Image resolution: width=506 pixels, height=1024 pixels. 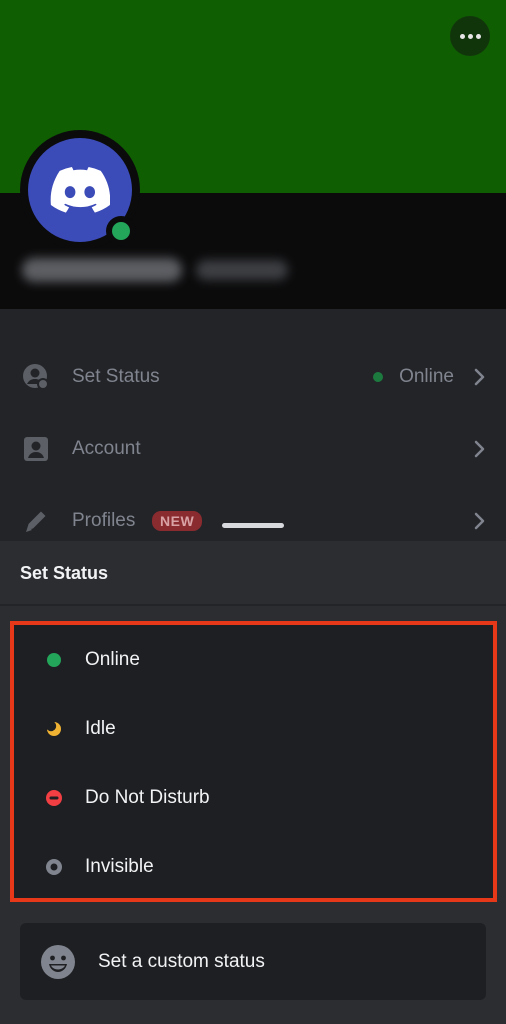 What do you see at coordinates (64, 573) in the screenshot?
I see `sheet-title: Set Status` at bounding box center [64, 573].